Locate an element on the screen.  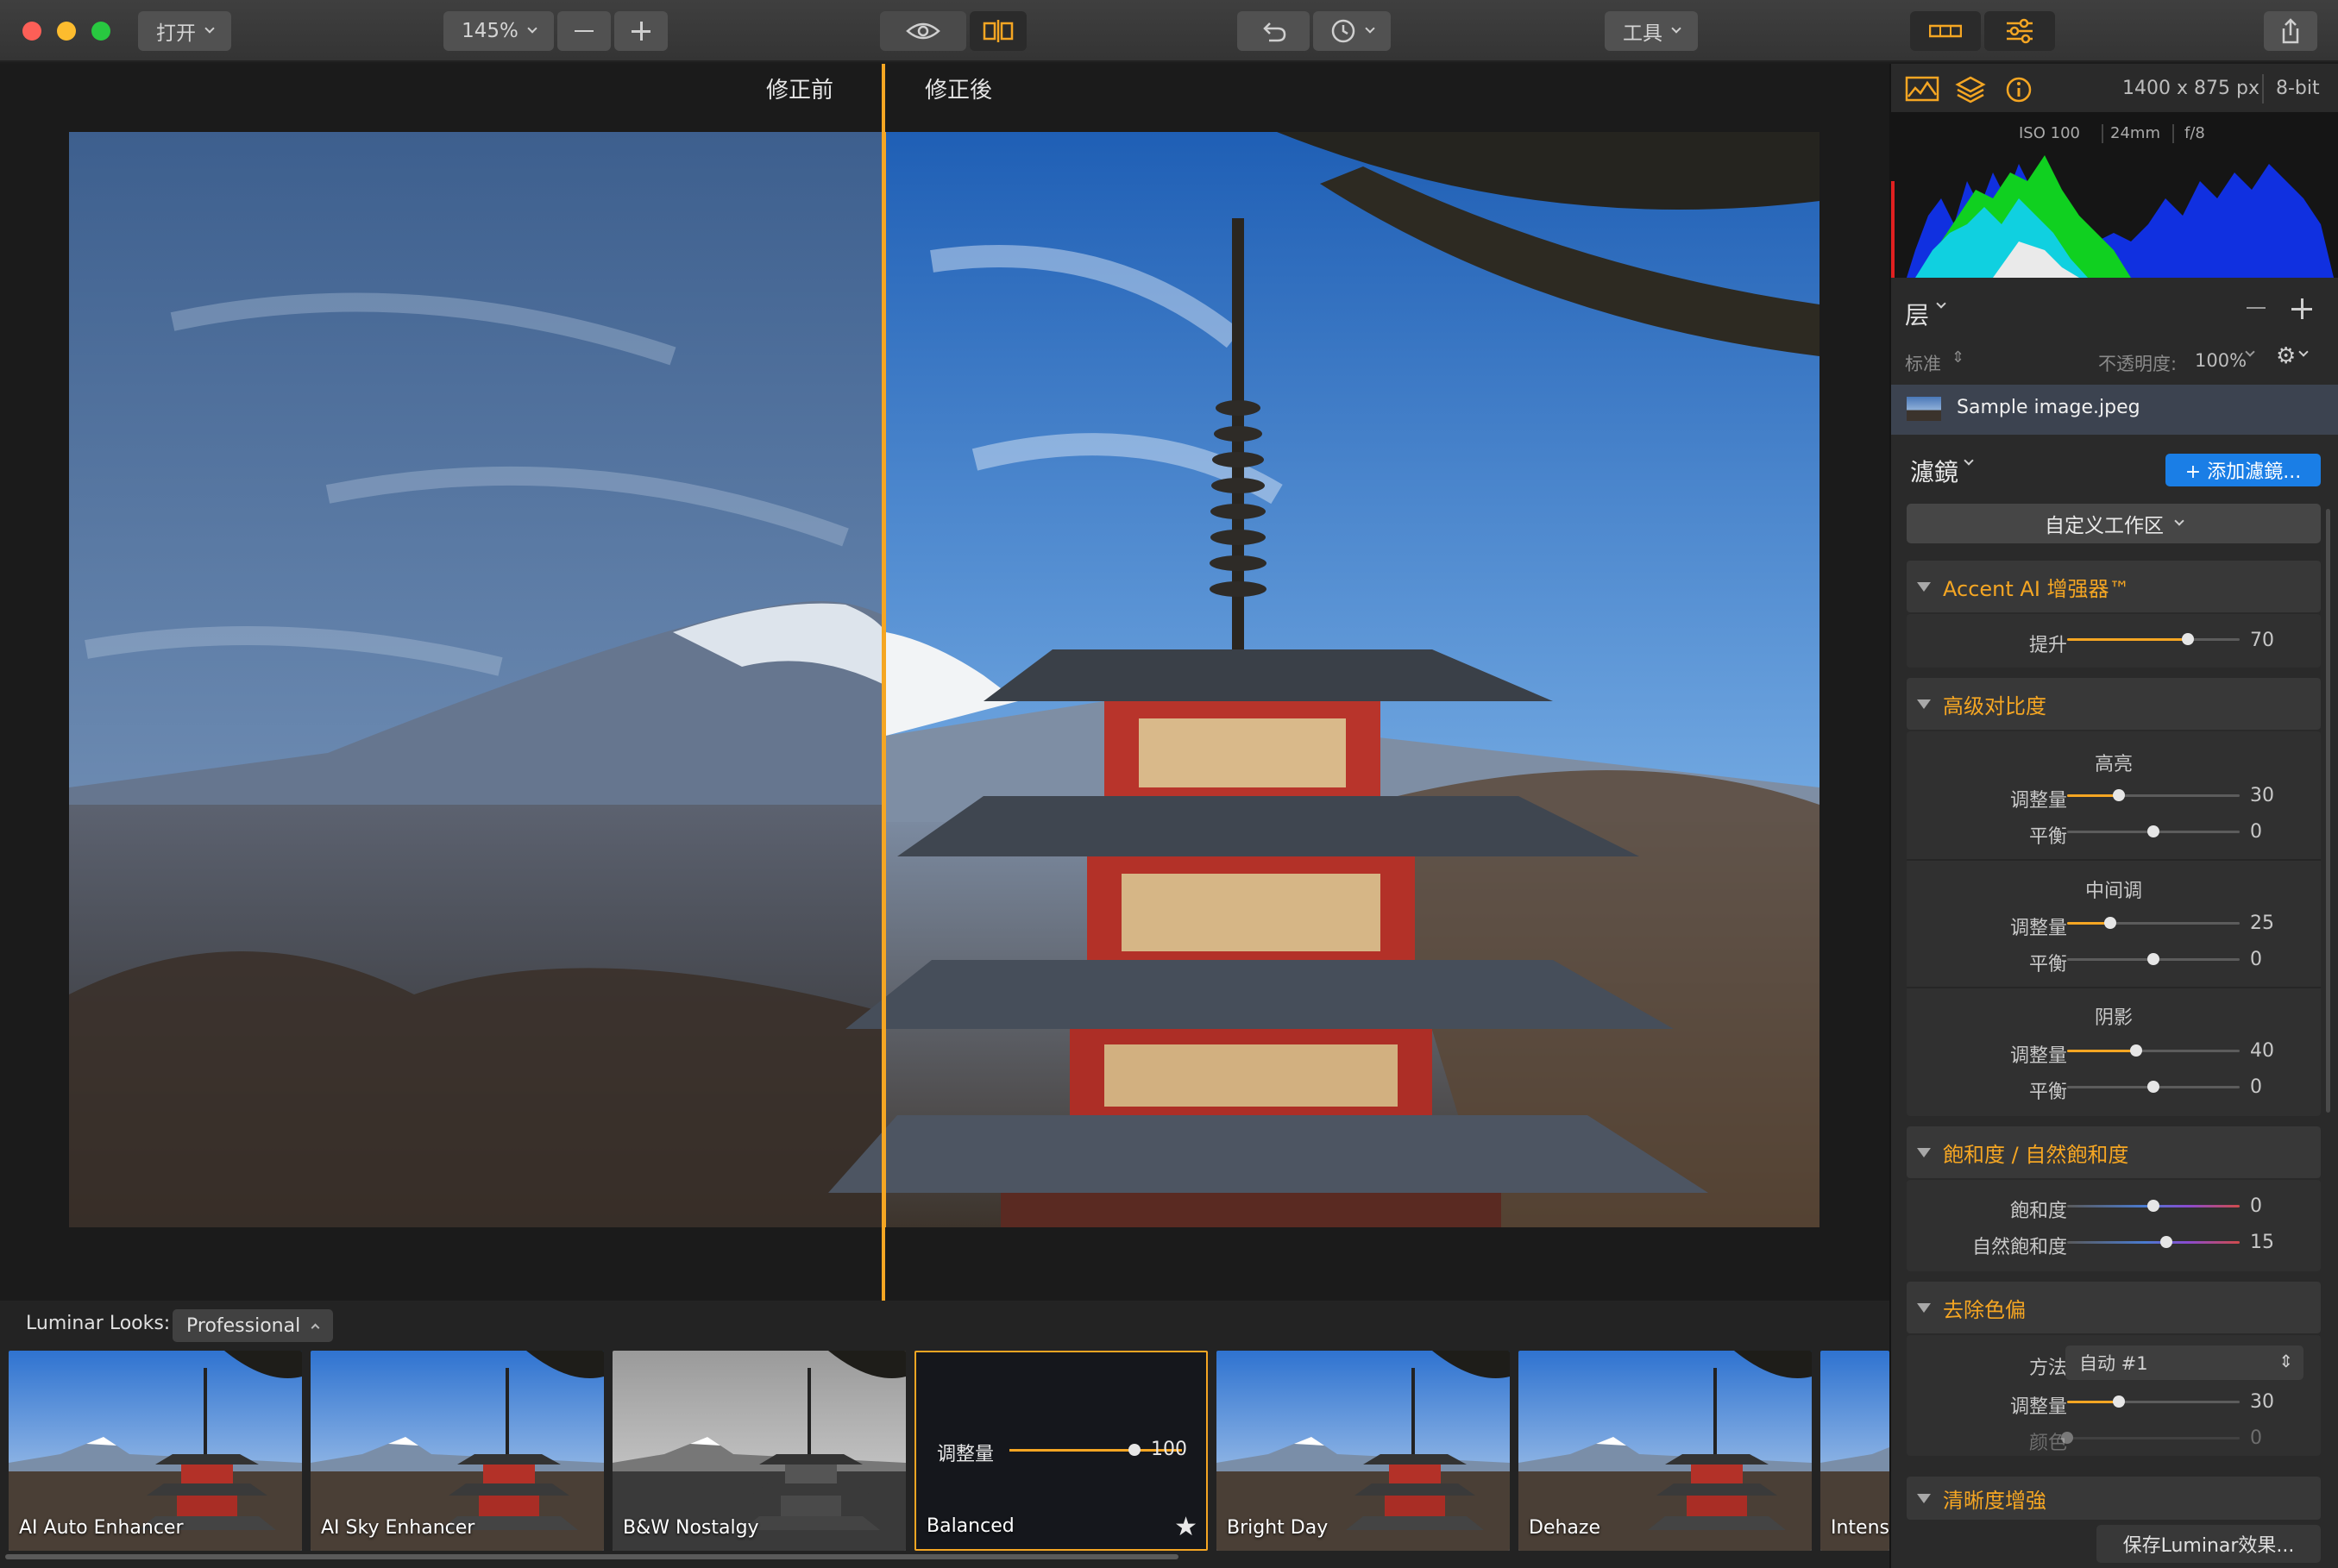
boost-slider is located at coordinates (2153, 639).